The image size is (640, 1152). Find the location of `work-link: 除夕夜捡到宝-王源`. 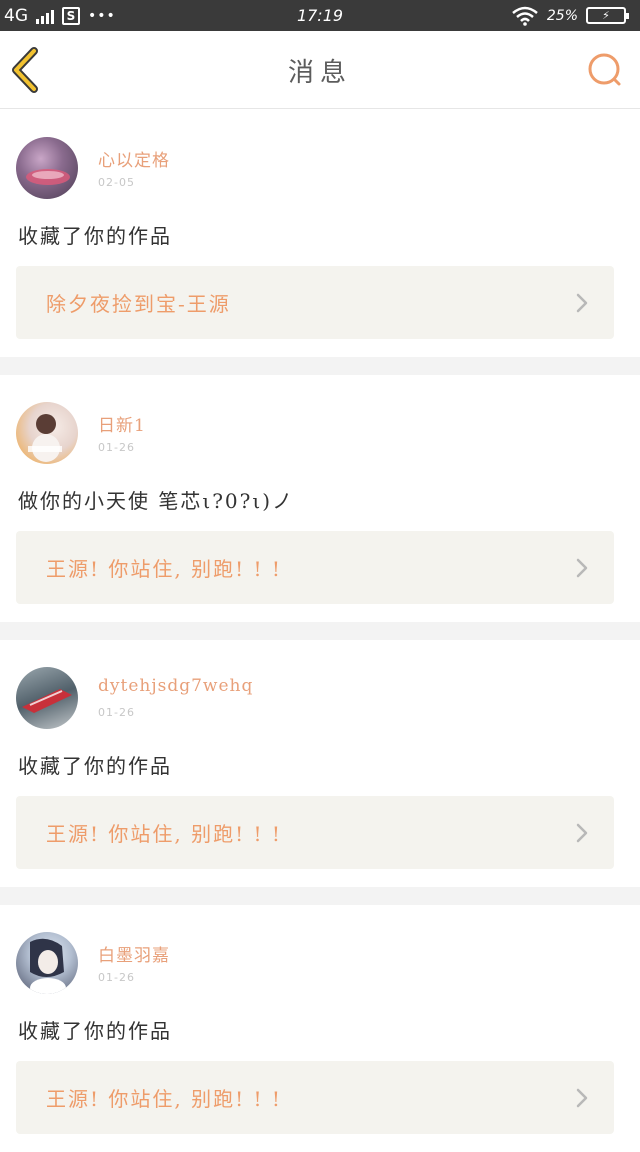

work-link: 除夕夜捡到宝-王源 is located at coordinates (315, 302).